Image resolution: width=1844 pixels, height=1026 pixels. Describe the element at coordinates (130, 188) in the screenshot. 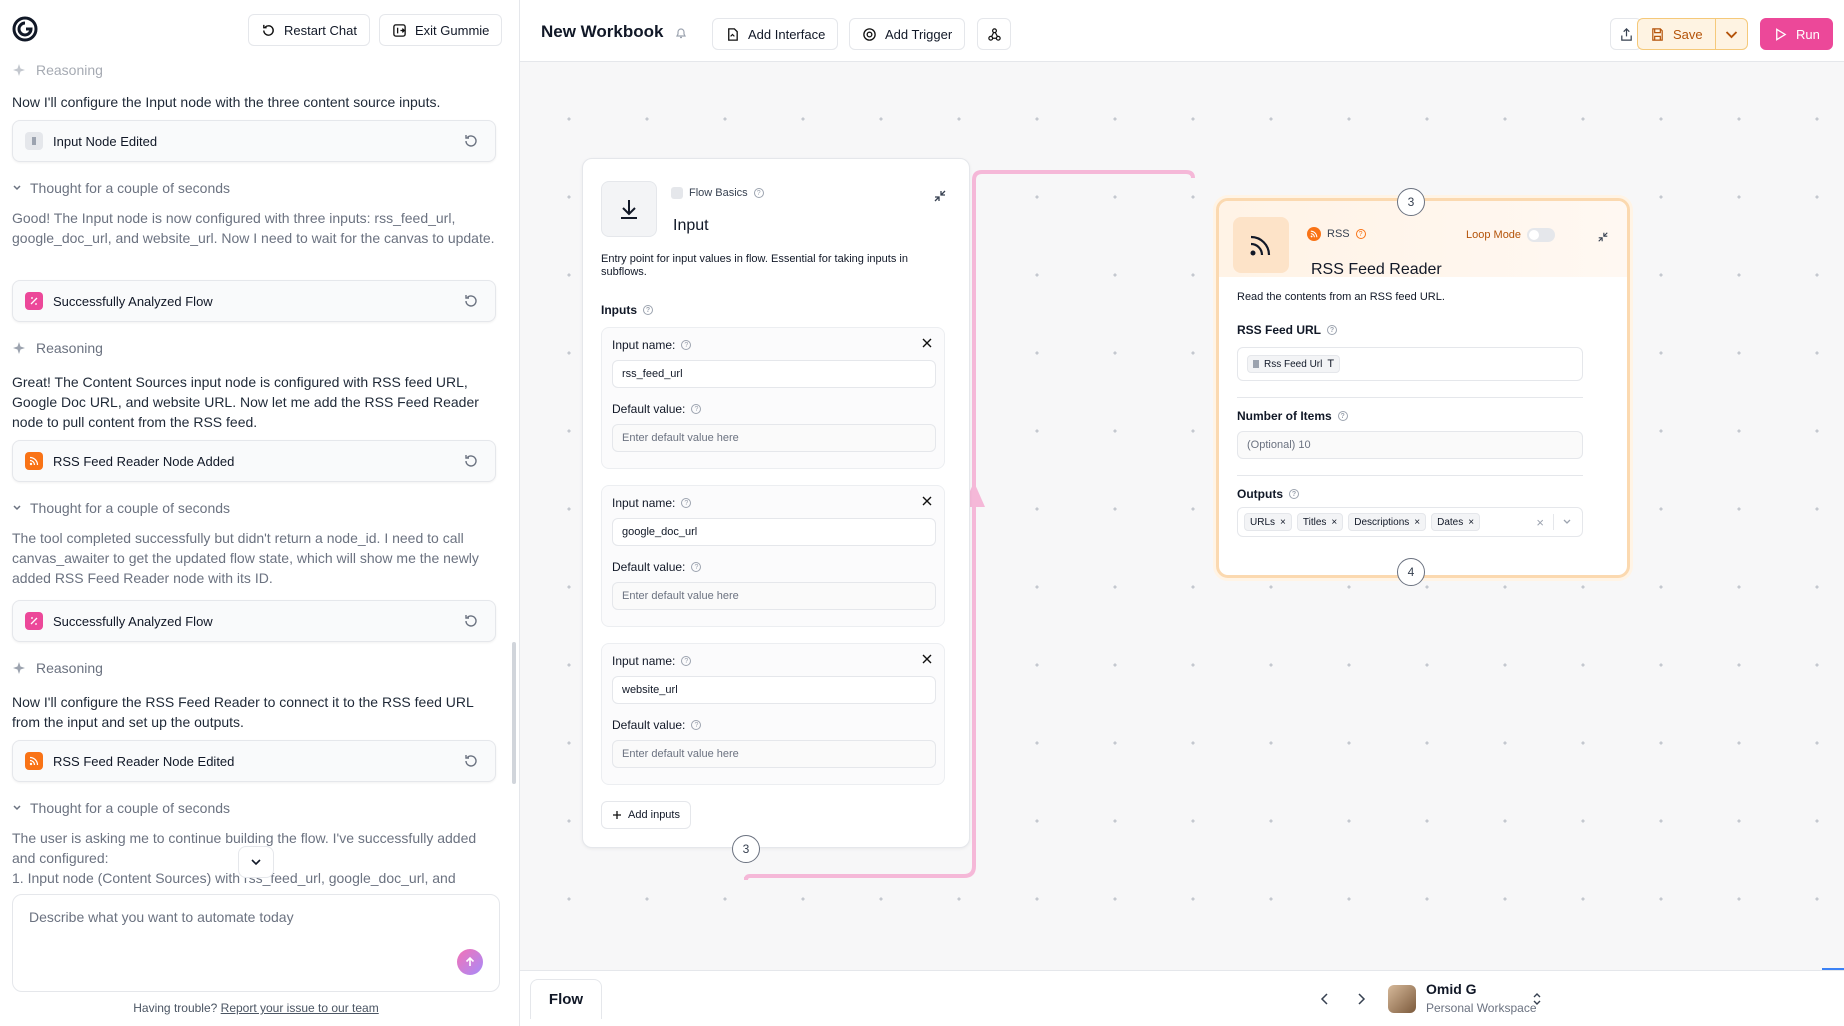

I see `thought-label: Thought for a couple of seconds` at that location.